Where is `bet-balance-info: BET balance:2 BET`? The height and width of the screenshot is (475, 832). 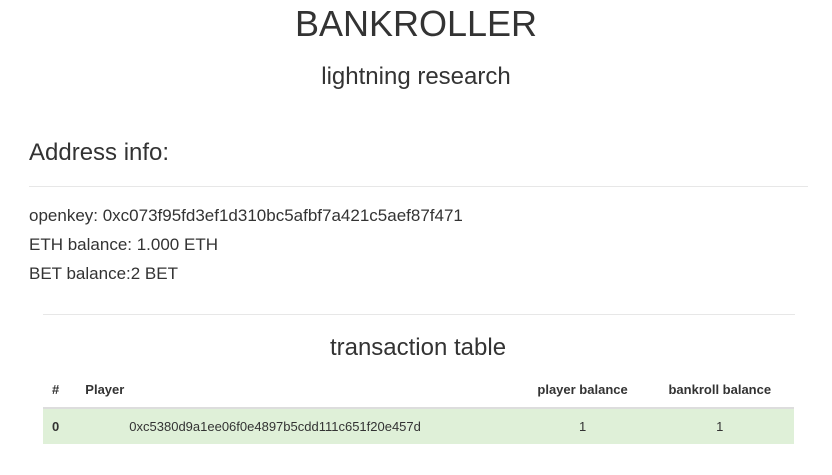 bet-balance-info: BET balance:2 BET is located at coordinates (103, 273).